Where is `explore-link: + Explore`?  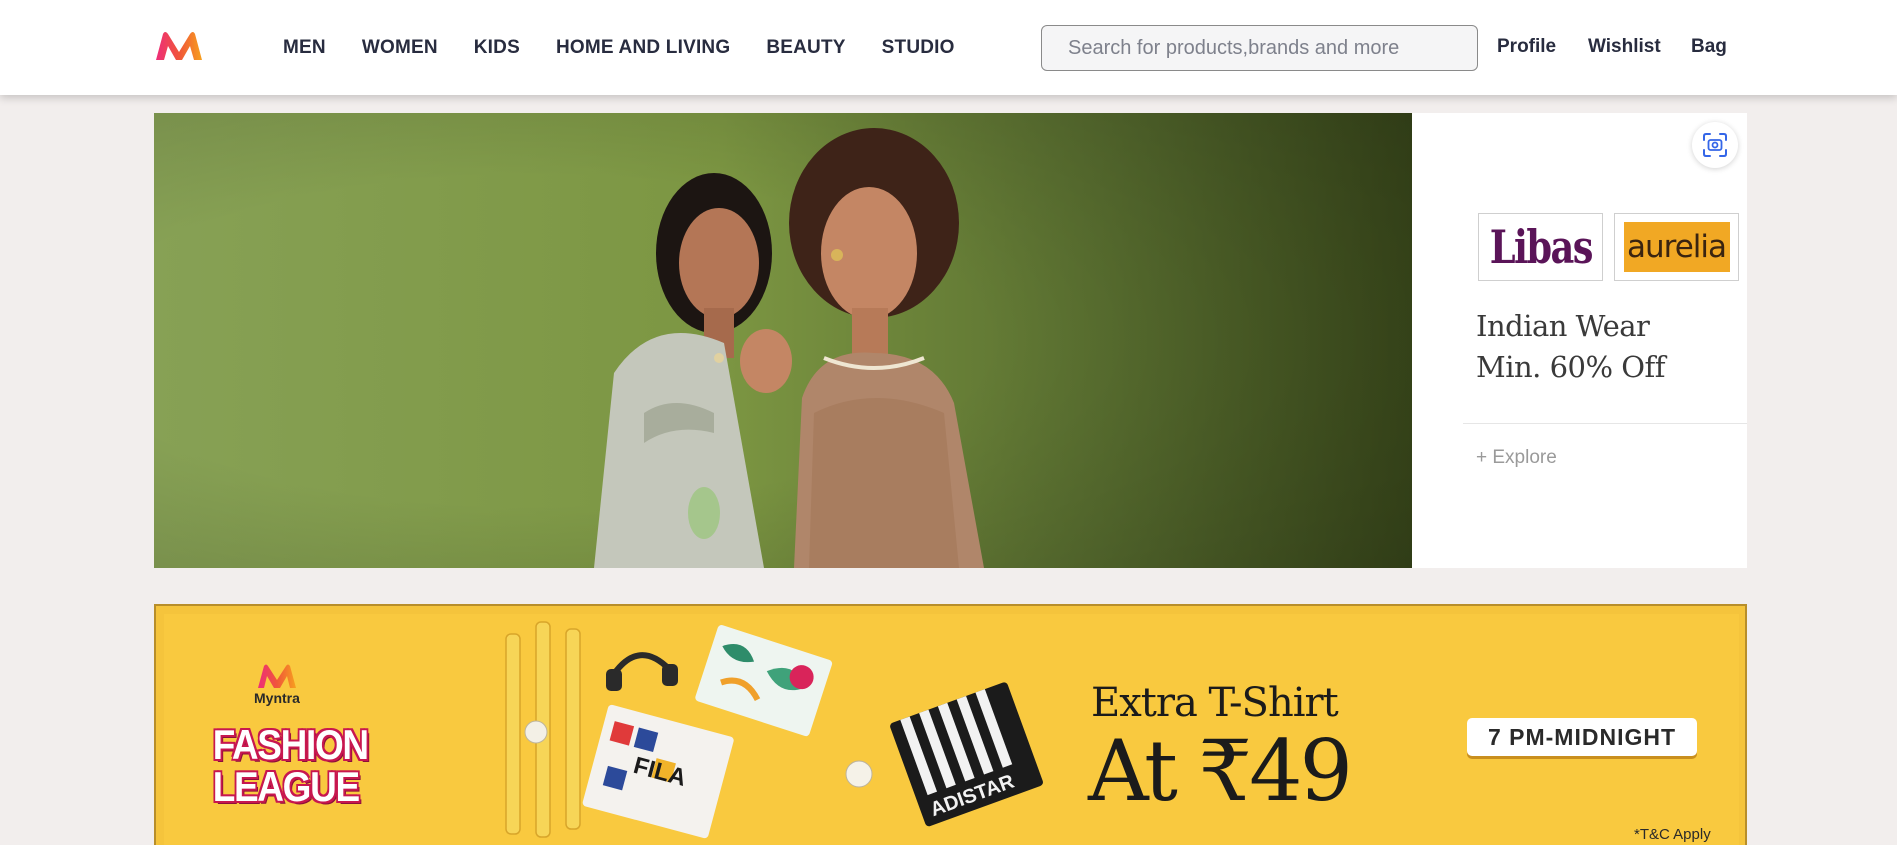
explore-link: + Explore is located at coordinates (1516, 458).